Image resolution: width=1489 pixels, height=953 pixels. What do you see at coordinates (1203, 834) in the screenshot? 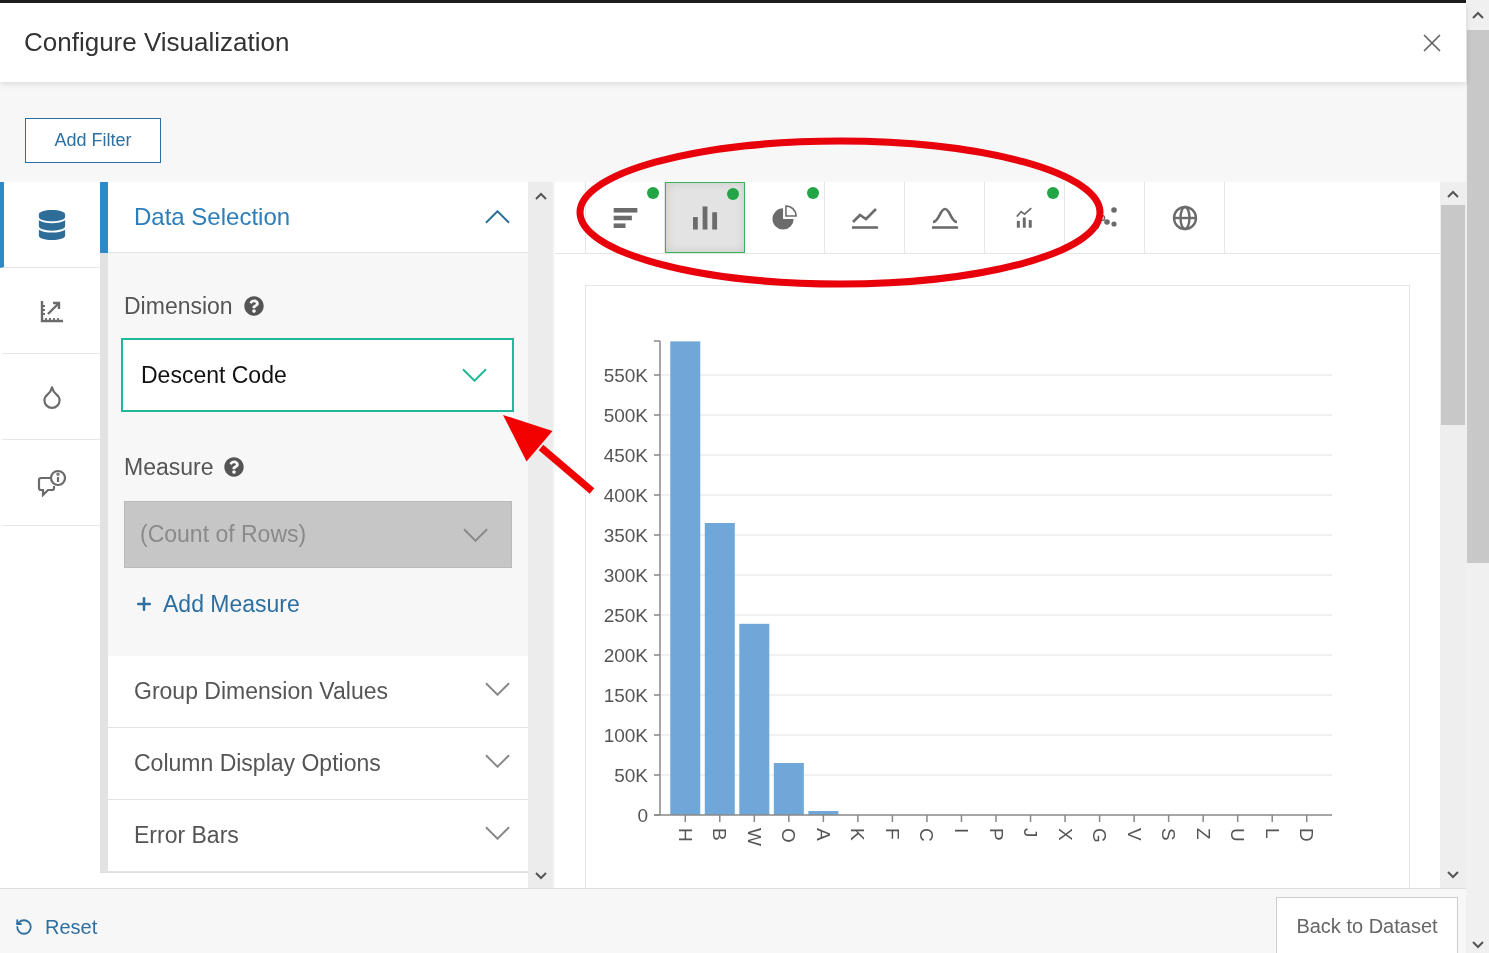
I see `axis-label: Z` at bounding box center [1203, 834].